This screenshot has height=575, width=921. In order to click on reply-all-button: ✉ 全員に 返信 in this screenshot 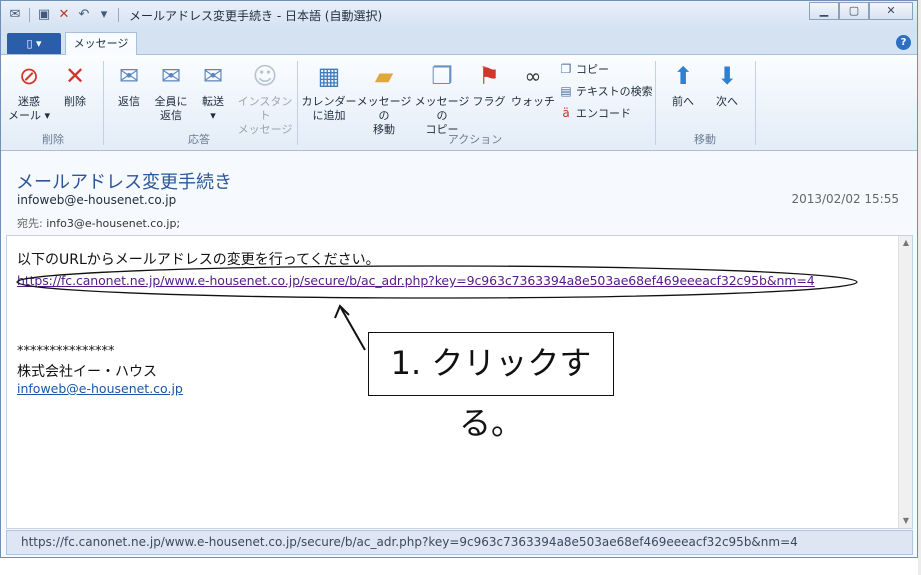, I will do `click(171, 92)`.